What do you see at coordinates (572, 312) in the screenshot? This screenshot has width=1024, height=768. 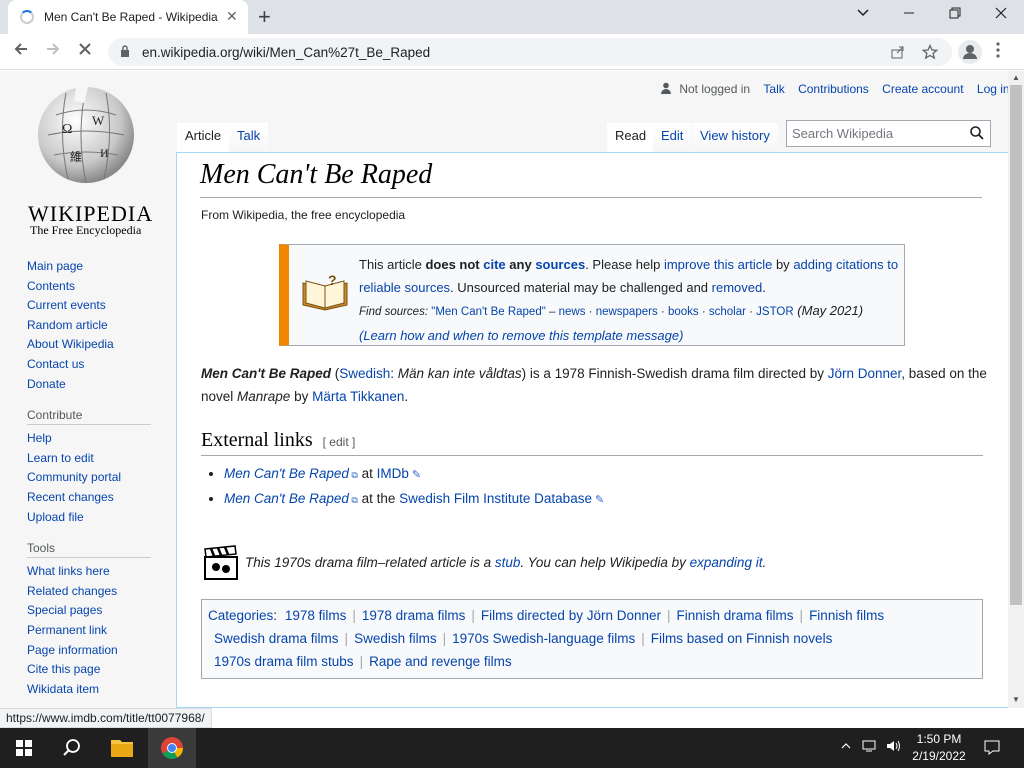 I see `news-link: news` at bounding box center [572, 312].